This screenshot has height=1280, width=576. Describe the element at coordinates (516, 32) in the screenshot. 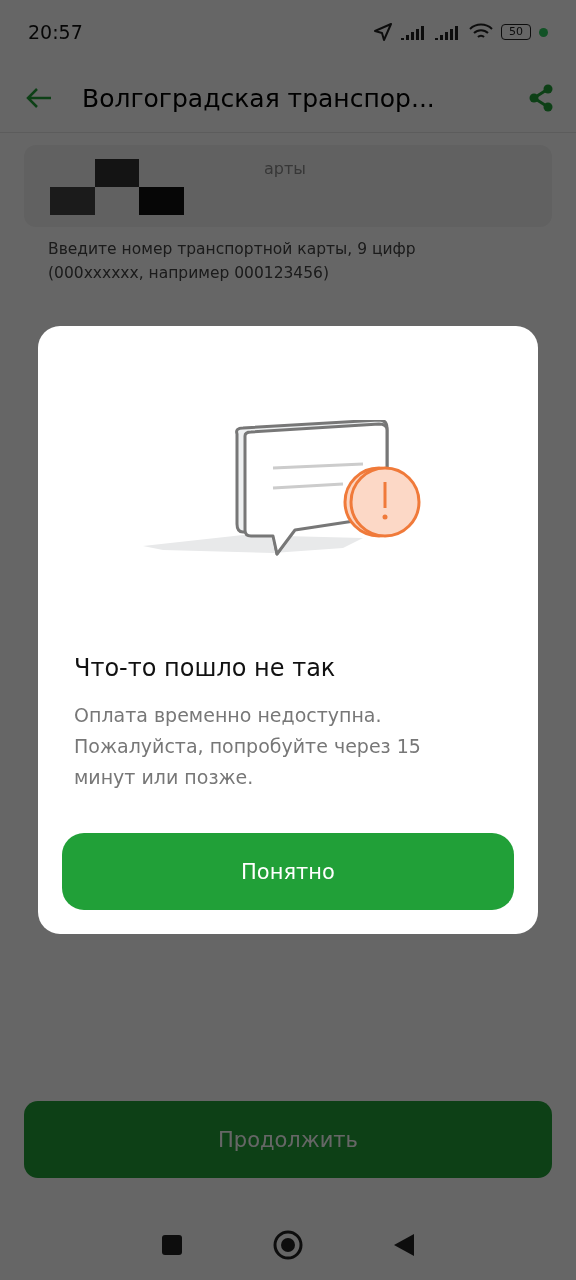

I see `battery-indicator: 50` at that location.